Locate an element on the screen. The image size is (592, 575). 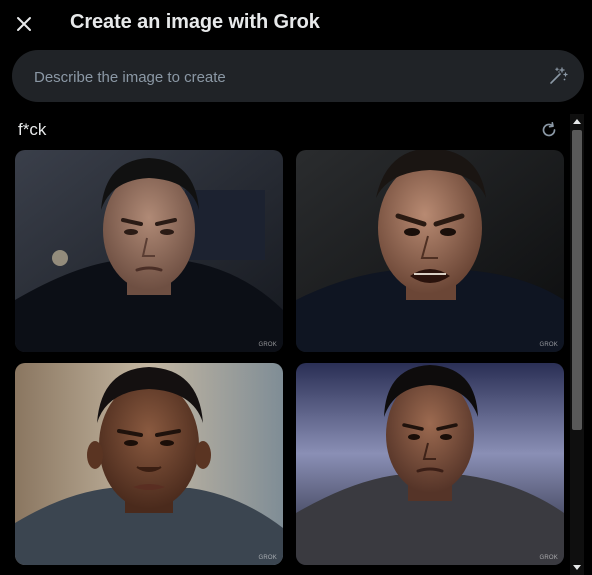
scrollbar is located at coordinates (576, 344).